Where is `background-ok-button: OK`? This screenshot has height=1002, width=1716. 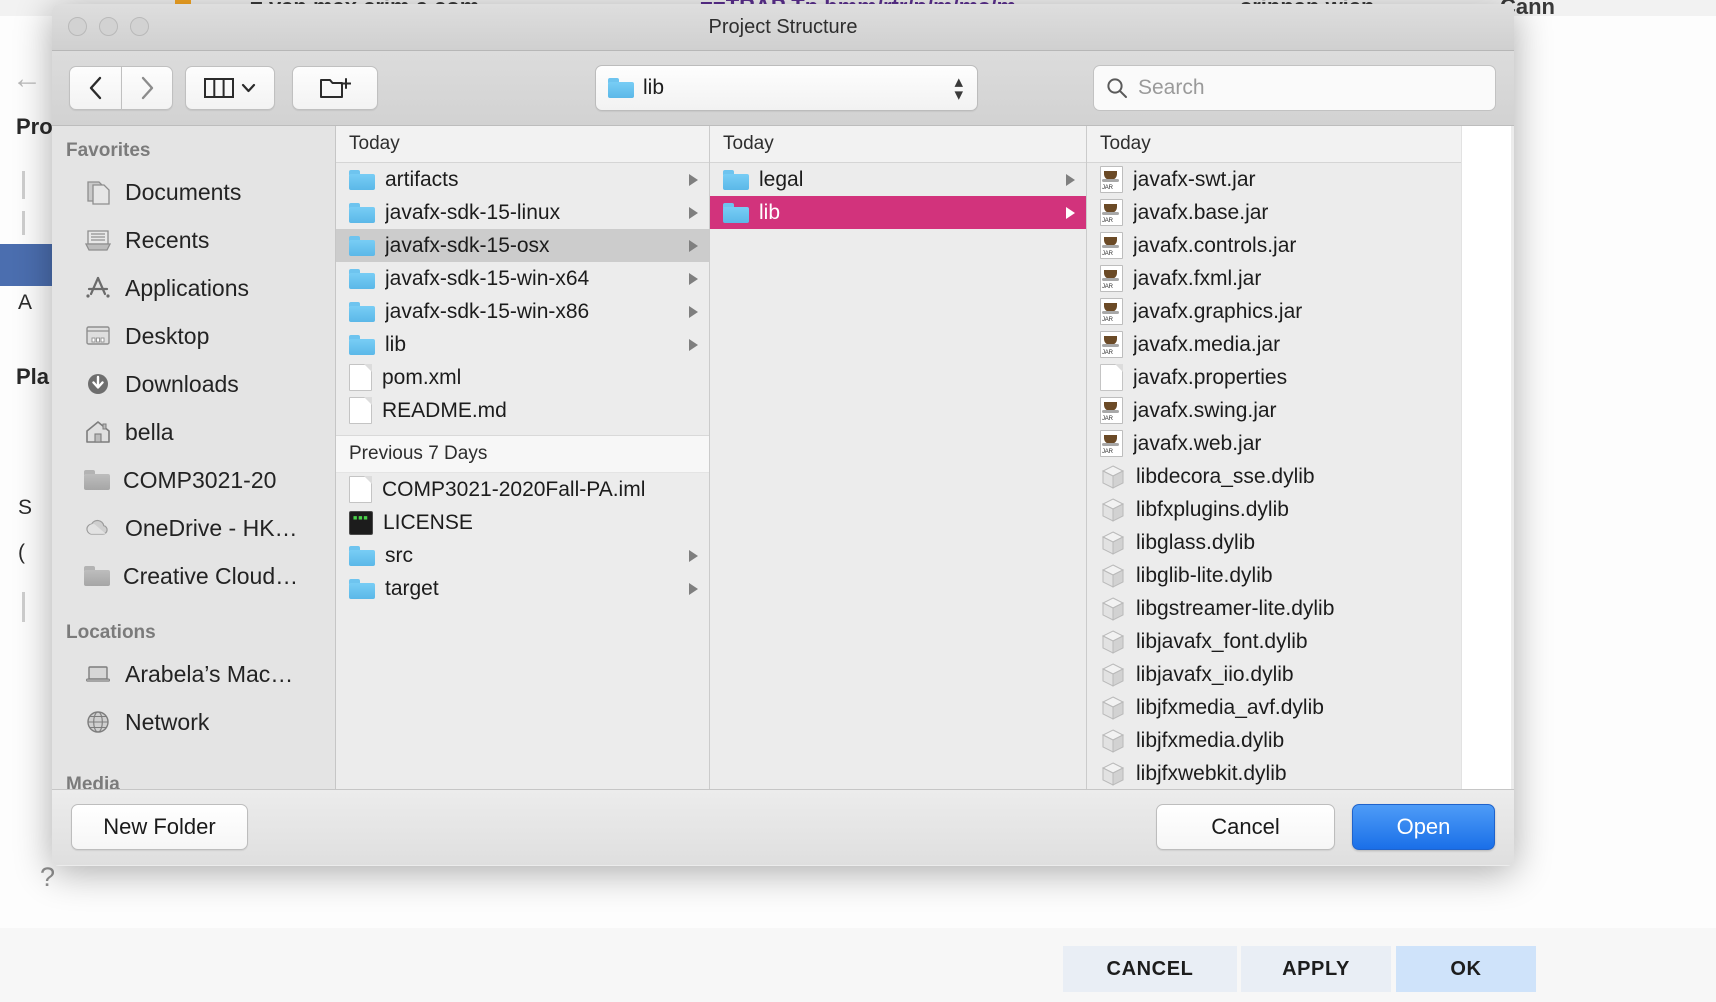
background-ok-button: OK is located at coordinates (1466, 969).